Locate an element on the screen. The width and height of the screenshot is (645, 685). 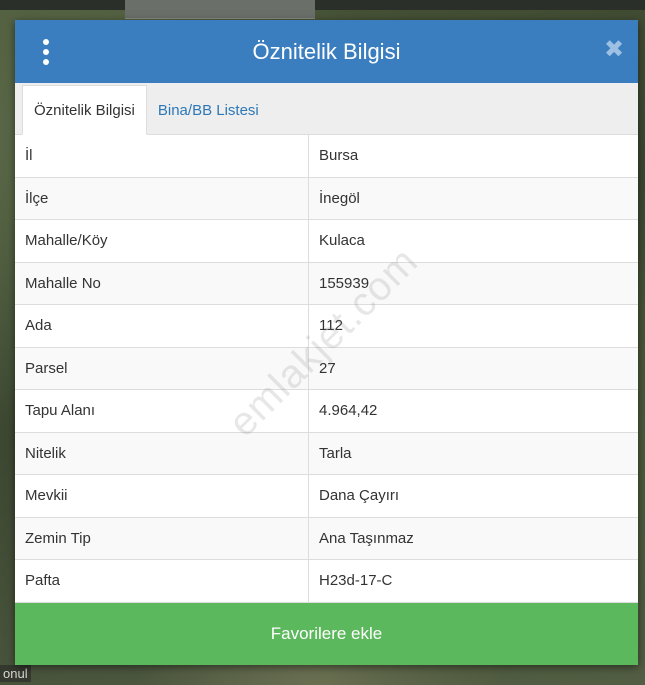
attribute-value: Kulaca is located at coordinates (473, 241).